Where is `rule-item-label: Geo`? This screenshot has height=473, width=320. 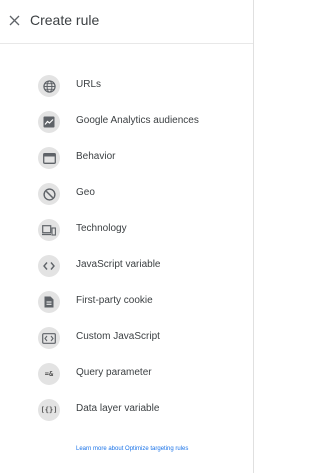
rule-item-label: Geo is located at coordinates (85, 192).